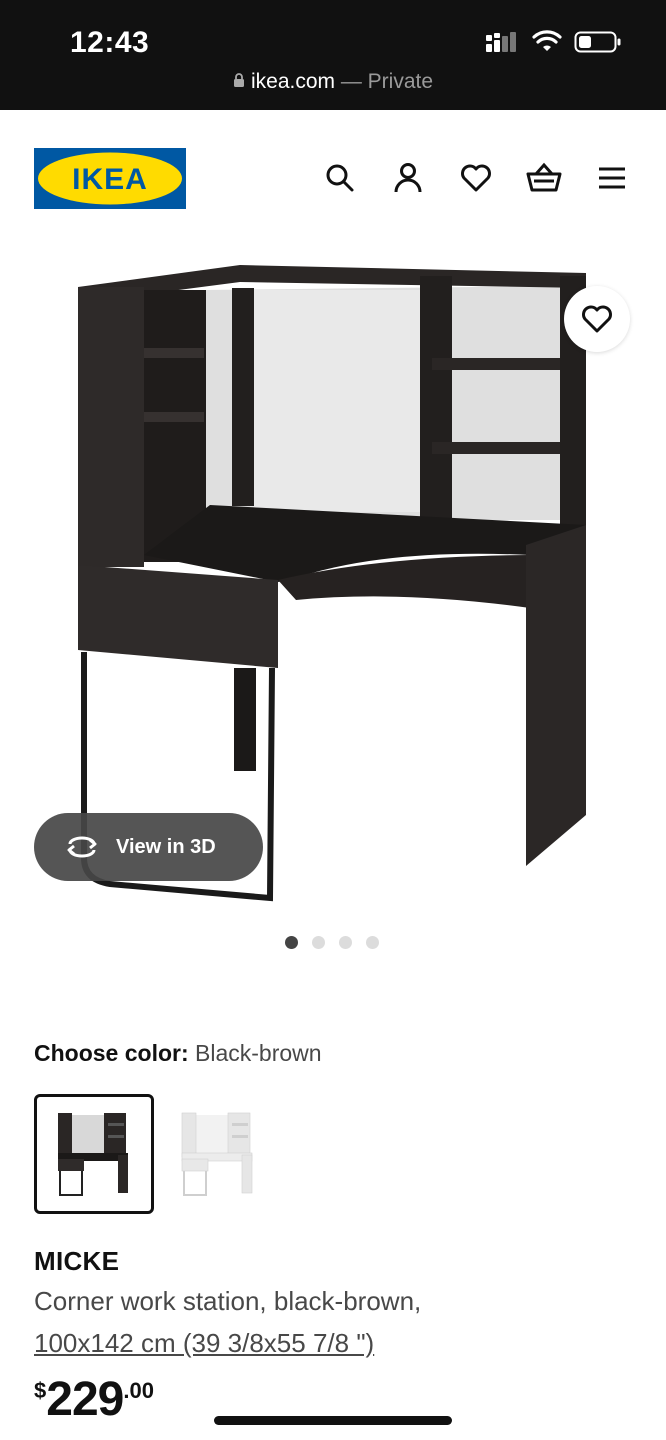  I want to click on url-text: ikea.com, so click(292, 81).